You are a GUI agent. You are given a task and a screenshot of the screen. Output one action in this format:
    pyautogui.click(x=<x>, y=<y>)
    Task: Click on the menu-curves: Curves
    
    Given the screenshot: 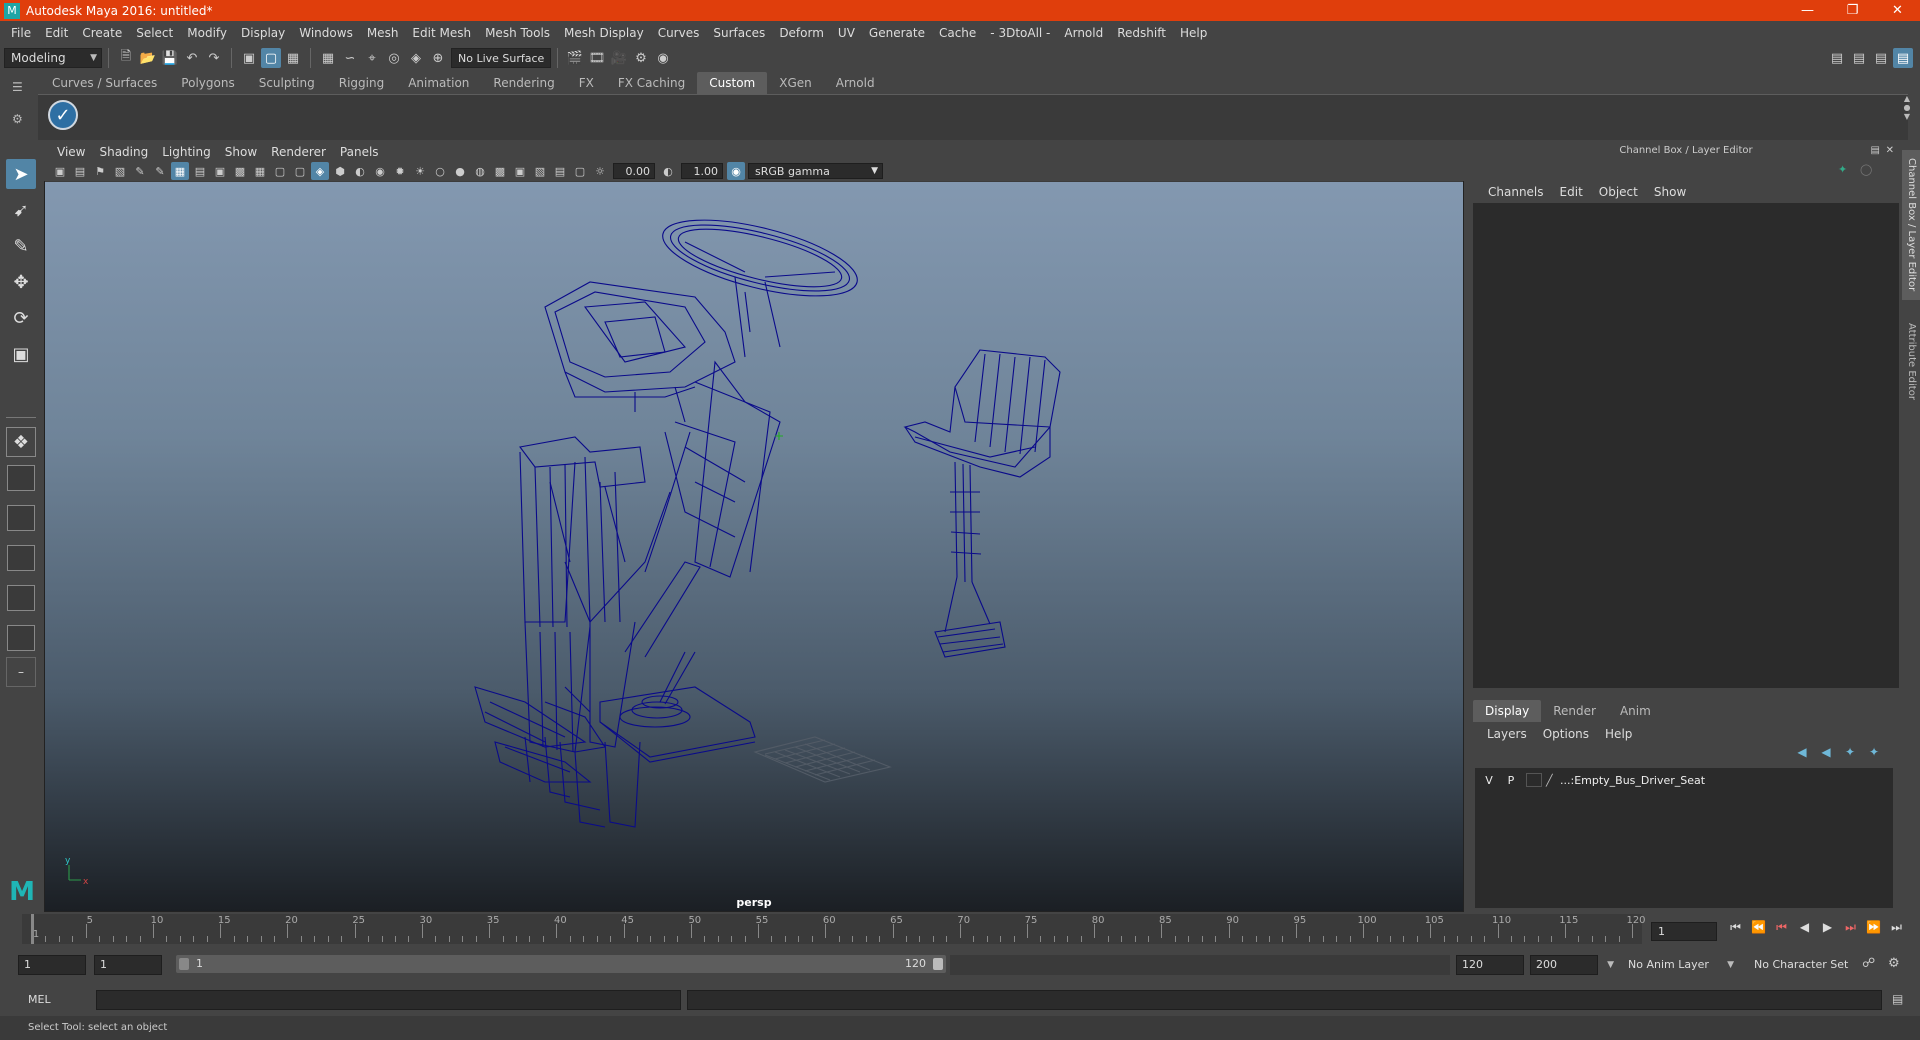 What is the action you would take?
    pyautogui.click(x=679, y=33)
    